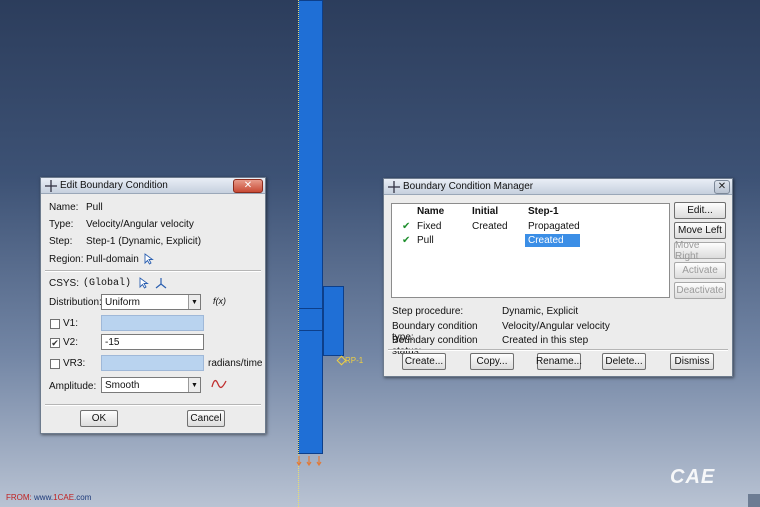 The height and width of the screenshot is (507, 760). I want to click on move-right-button: Move Right, so click(700, 251).